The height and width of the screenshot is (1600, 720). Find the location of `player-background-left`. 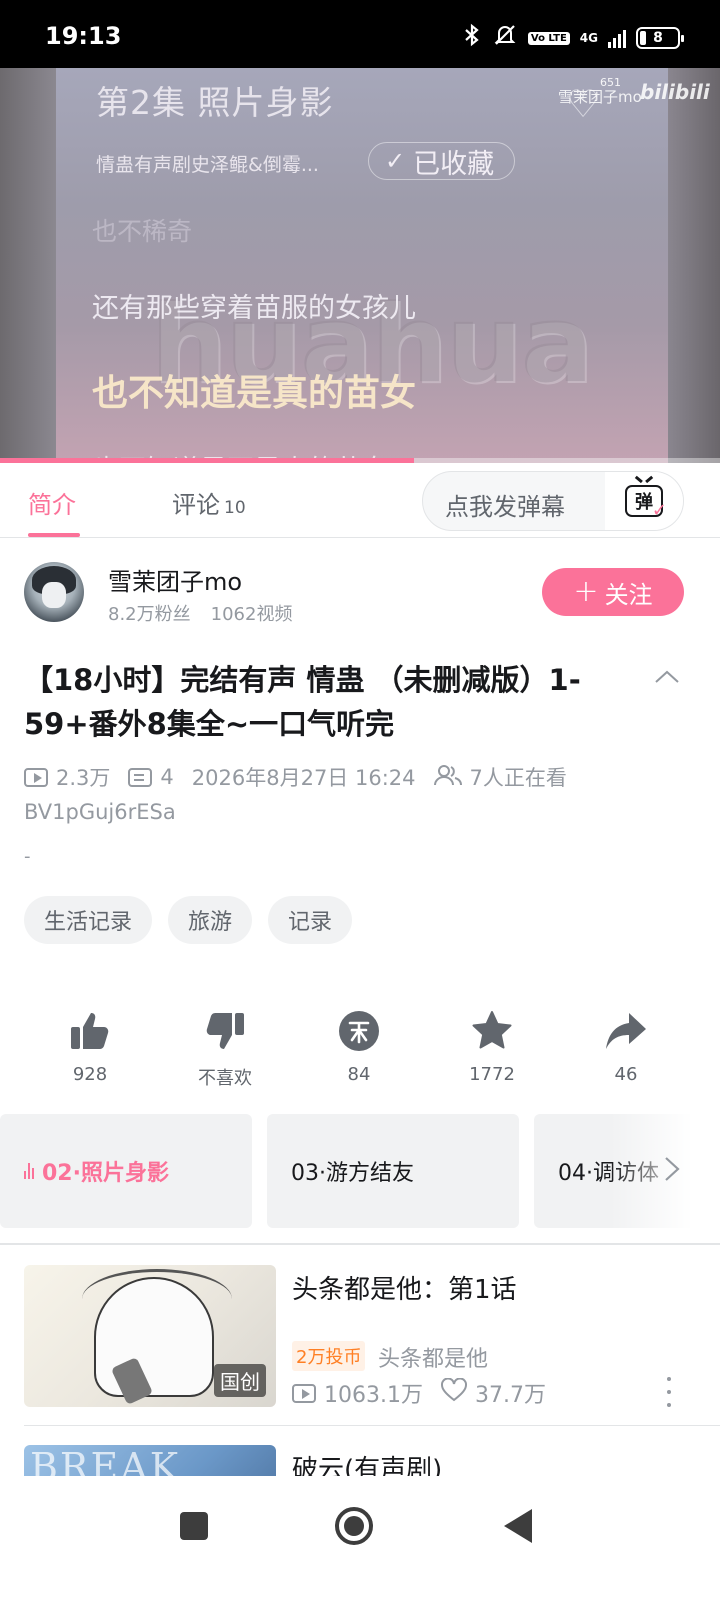

player-background-left is located at coordinates (28, 265).